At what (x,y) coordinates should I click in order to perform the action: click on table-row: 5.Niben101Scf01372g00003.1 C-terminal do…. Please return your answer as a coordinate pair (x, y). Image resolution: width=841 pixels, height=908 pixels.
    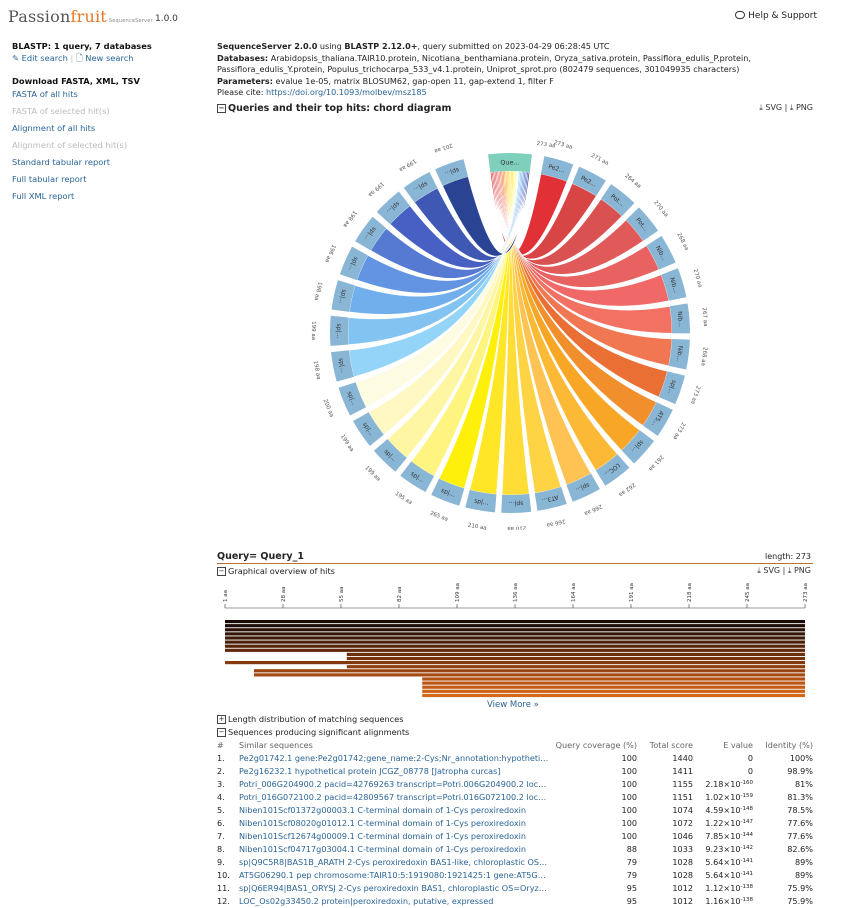
    Looking at the image, I should click on (515, 810).